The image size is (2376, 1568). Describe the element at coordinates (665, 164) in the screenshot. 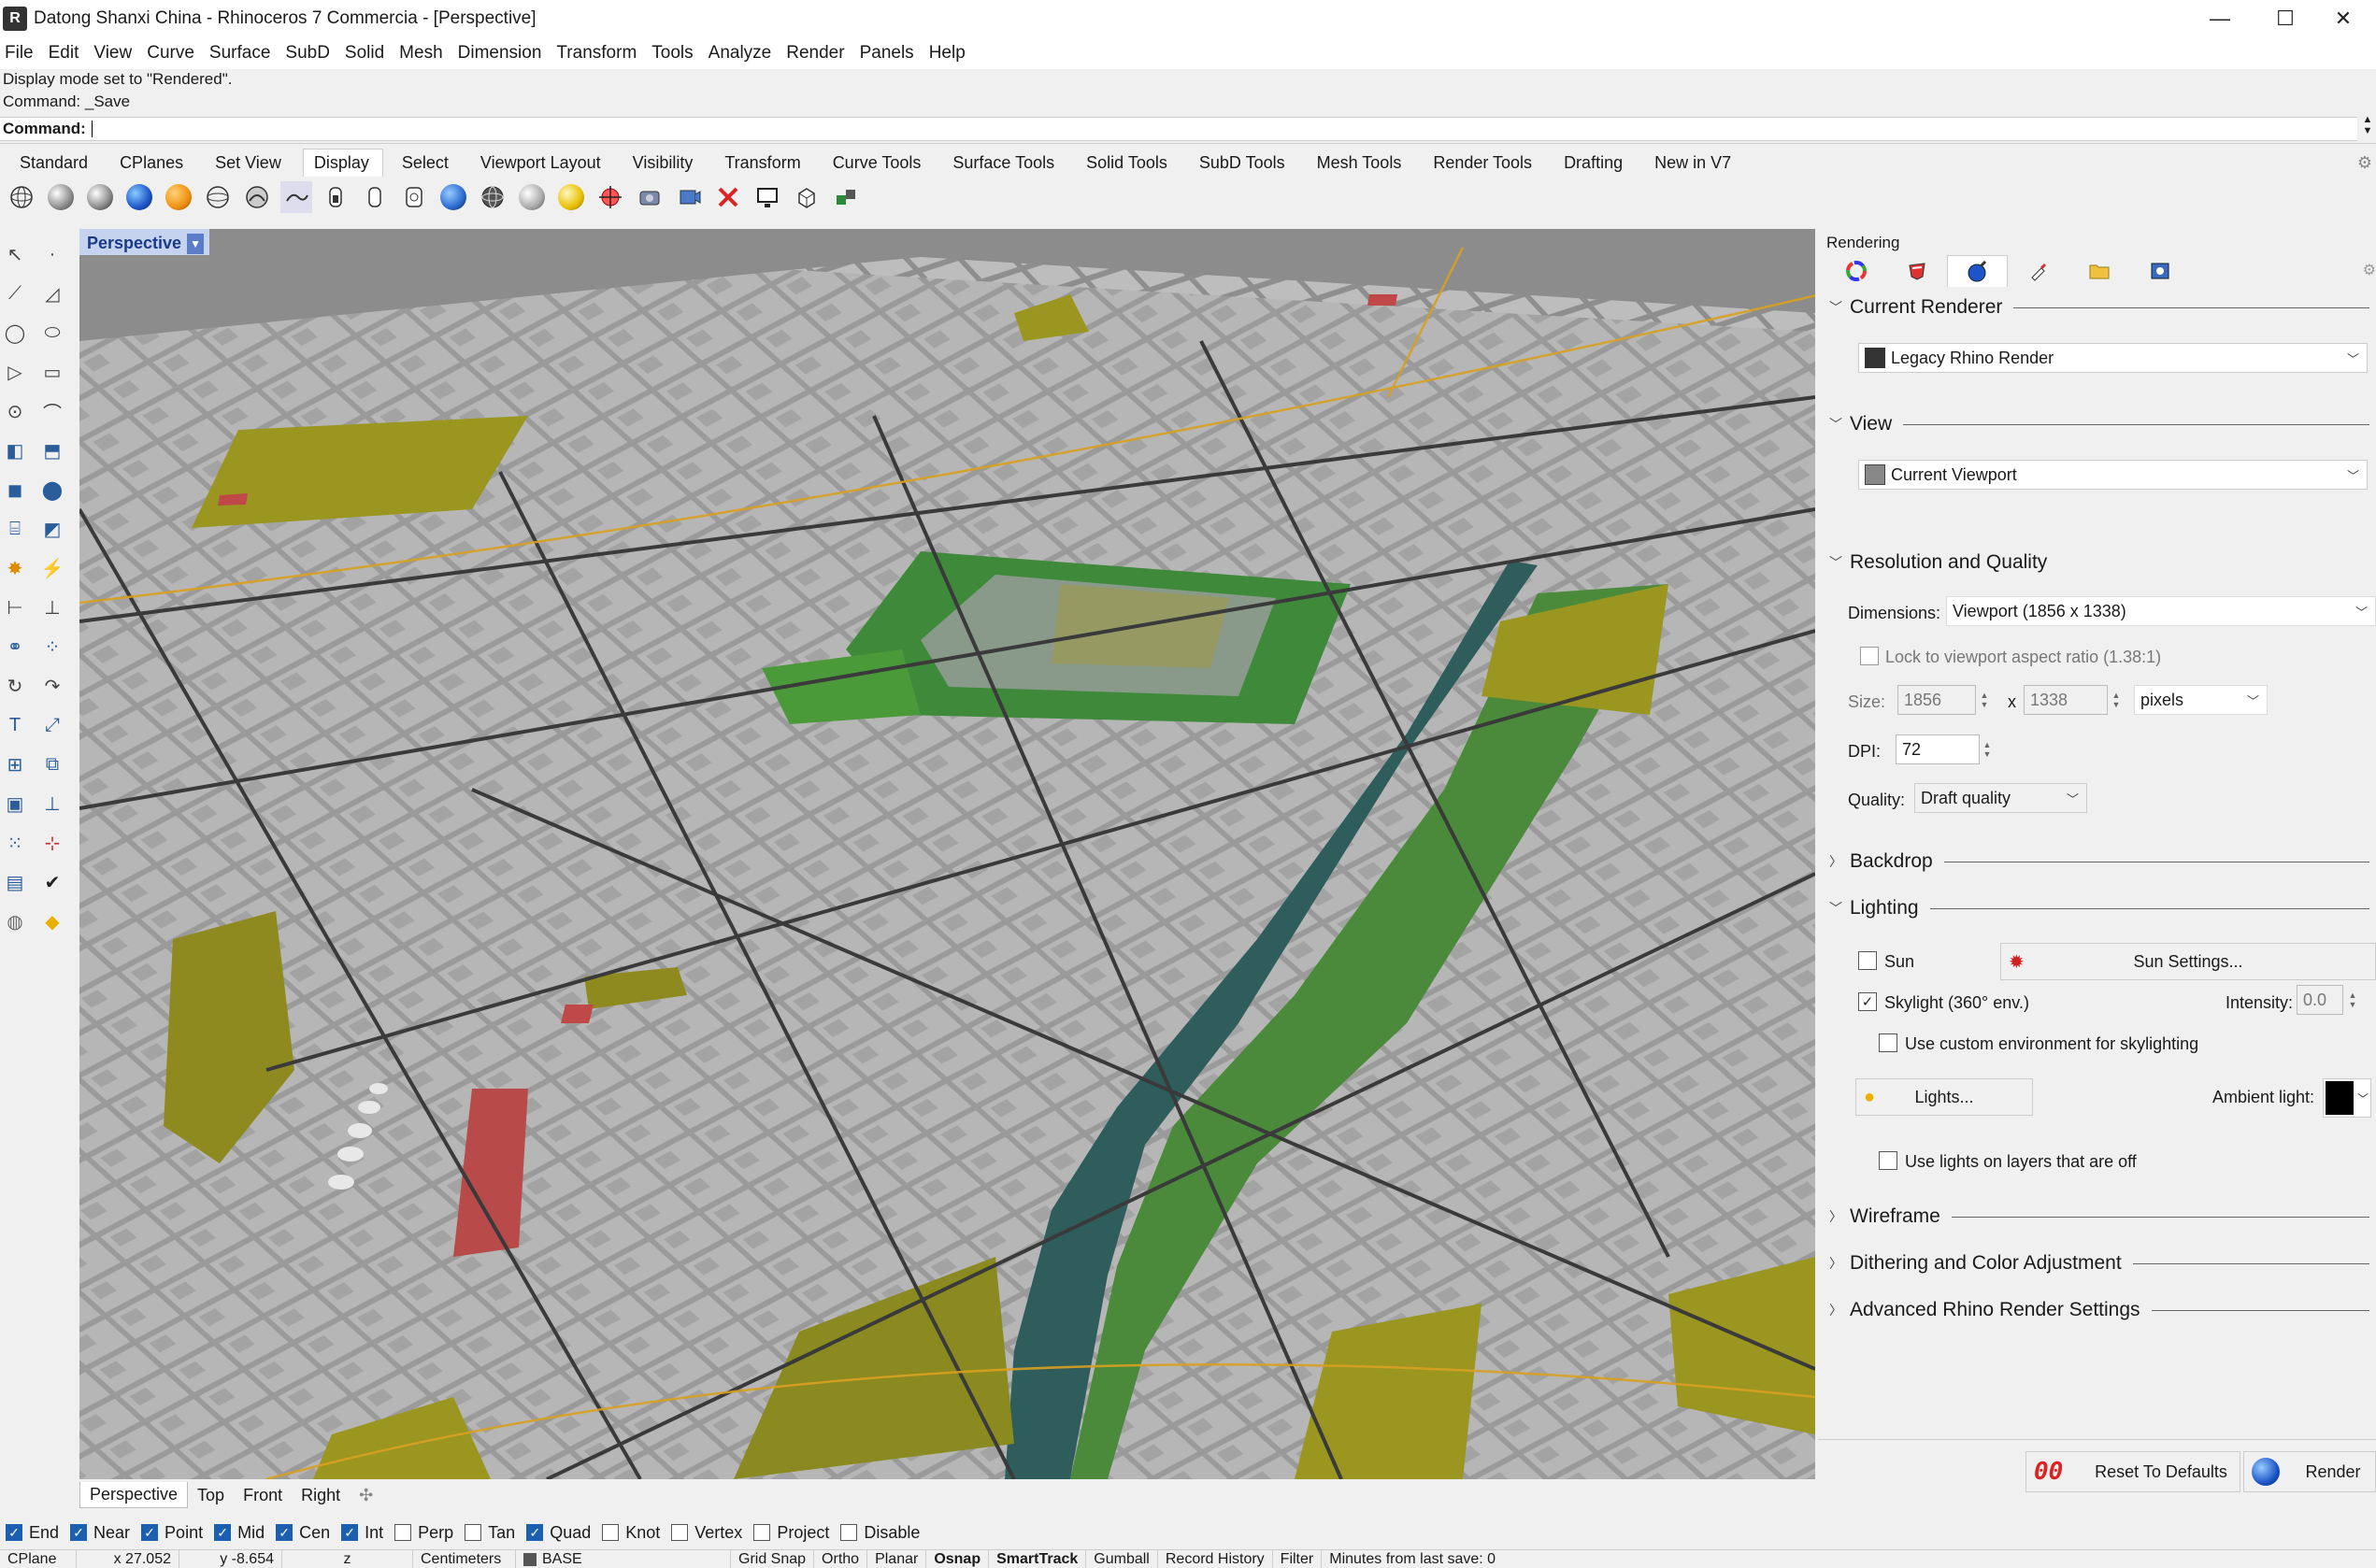

I see `tab-visibility: Visibility` at that location.